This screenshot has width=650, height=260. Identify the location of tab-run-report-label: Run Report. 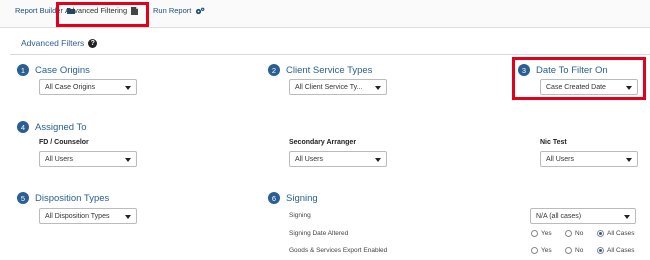
(172, 10).